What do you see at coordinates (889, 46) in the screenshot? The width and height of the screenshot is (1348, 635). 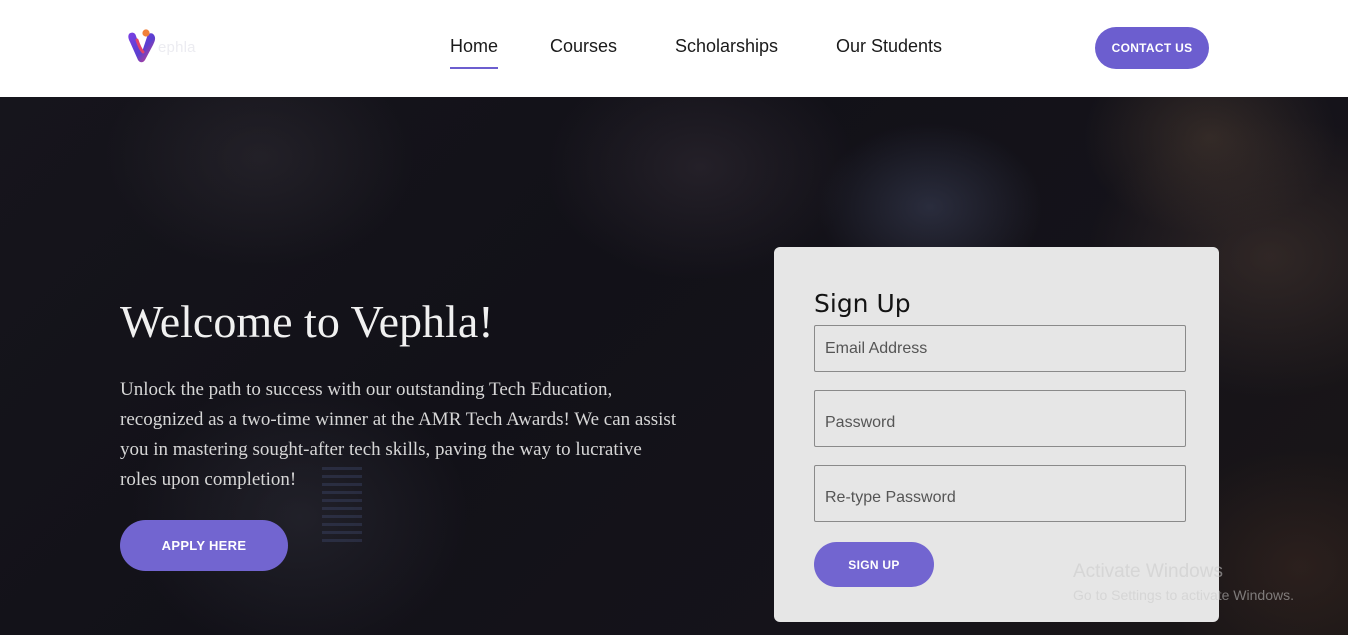 I see `nav-item-our-students: Our Students` at bounding box center [889, 46].